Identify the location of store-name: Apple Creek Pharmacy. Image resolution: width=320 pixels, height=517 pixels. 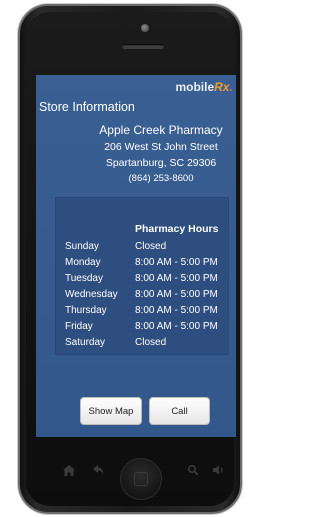
(161, 130).